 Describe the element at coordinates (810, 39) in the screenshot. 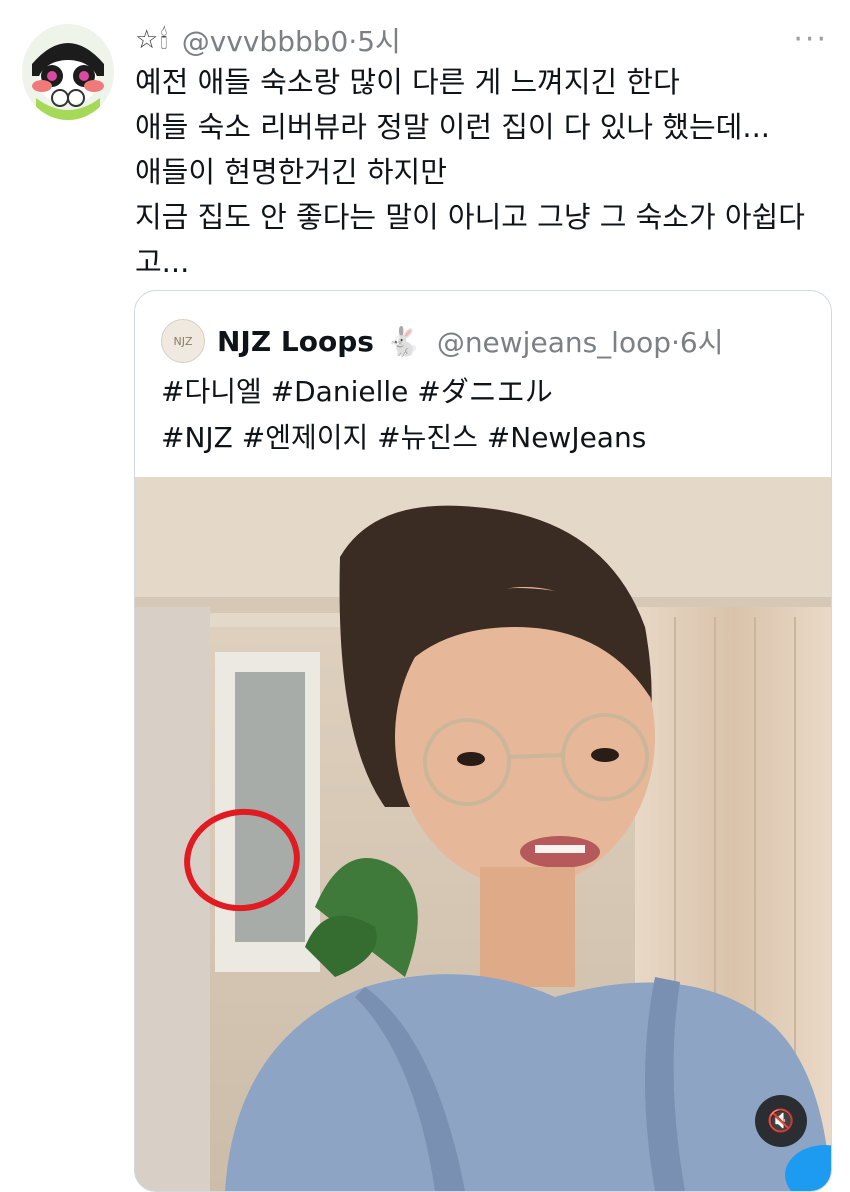

I see `more-options-icon: ···` at that location.